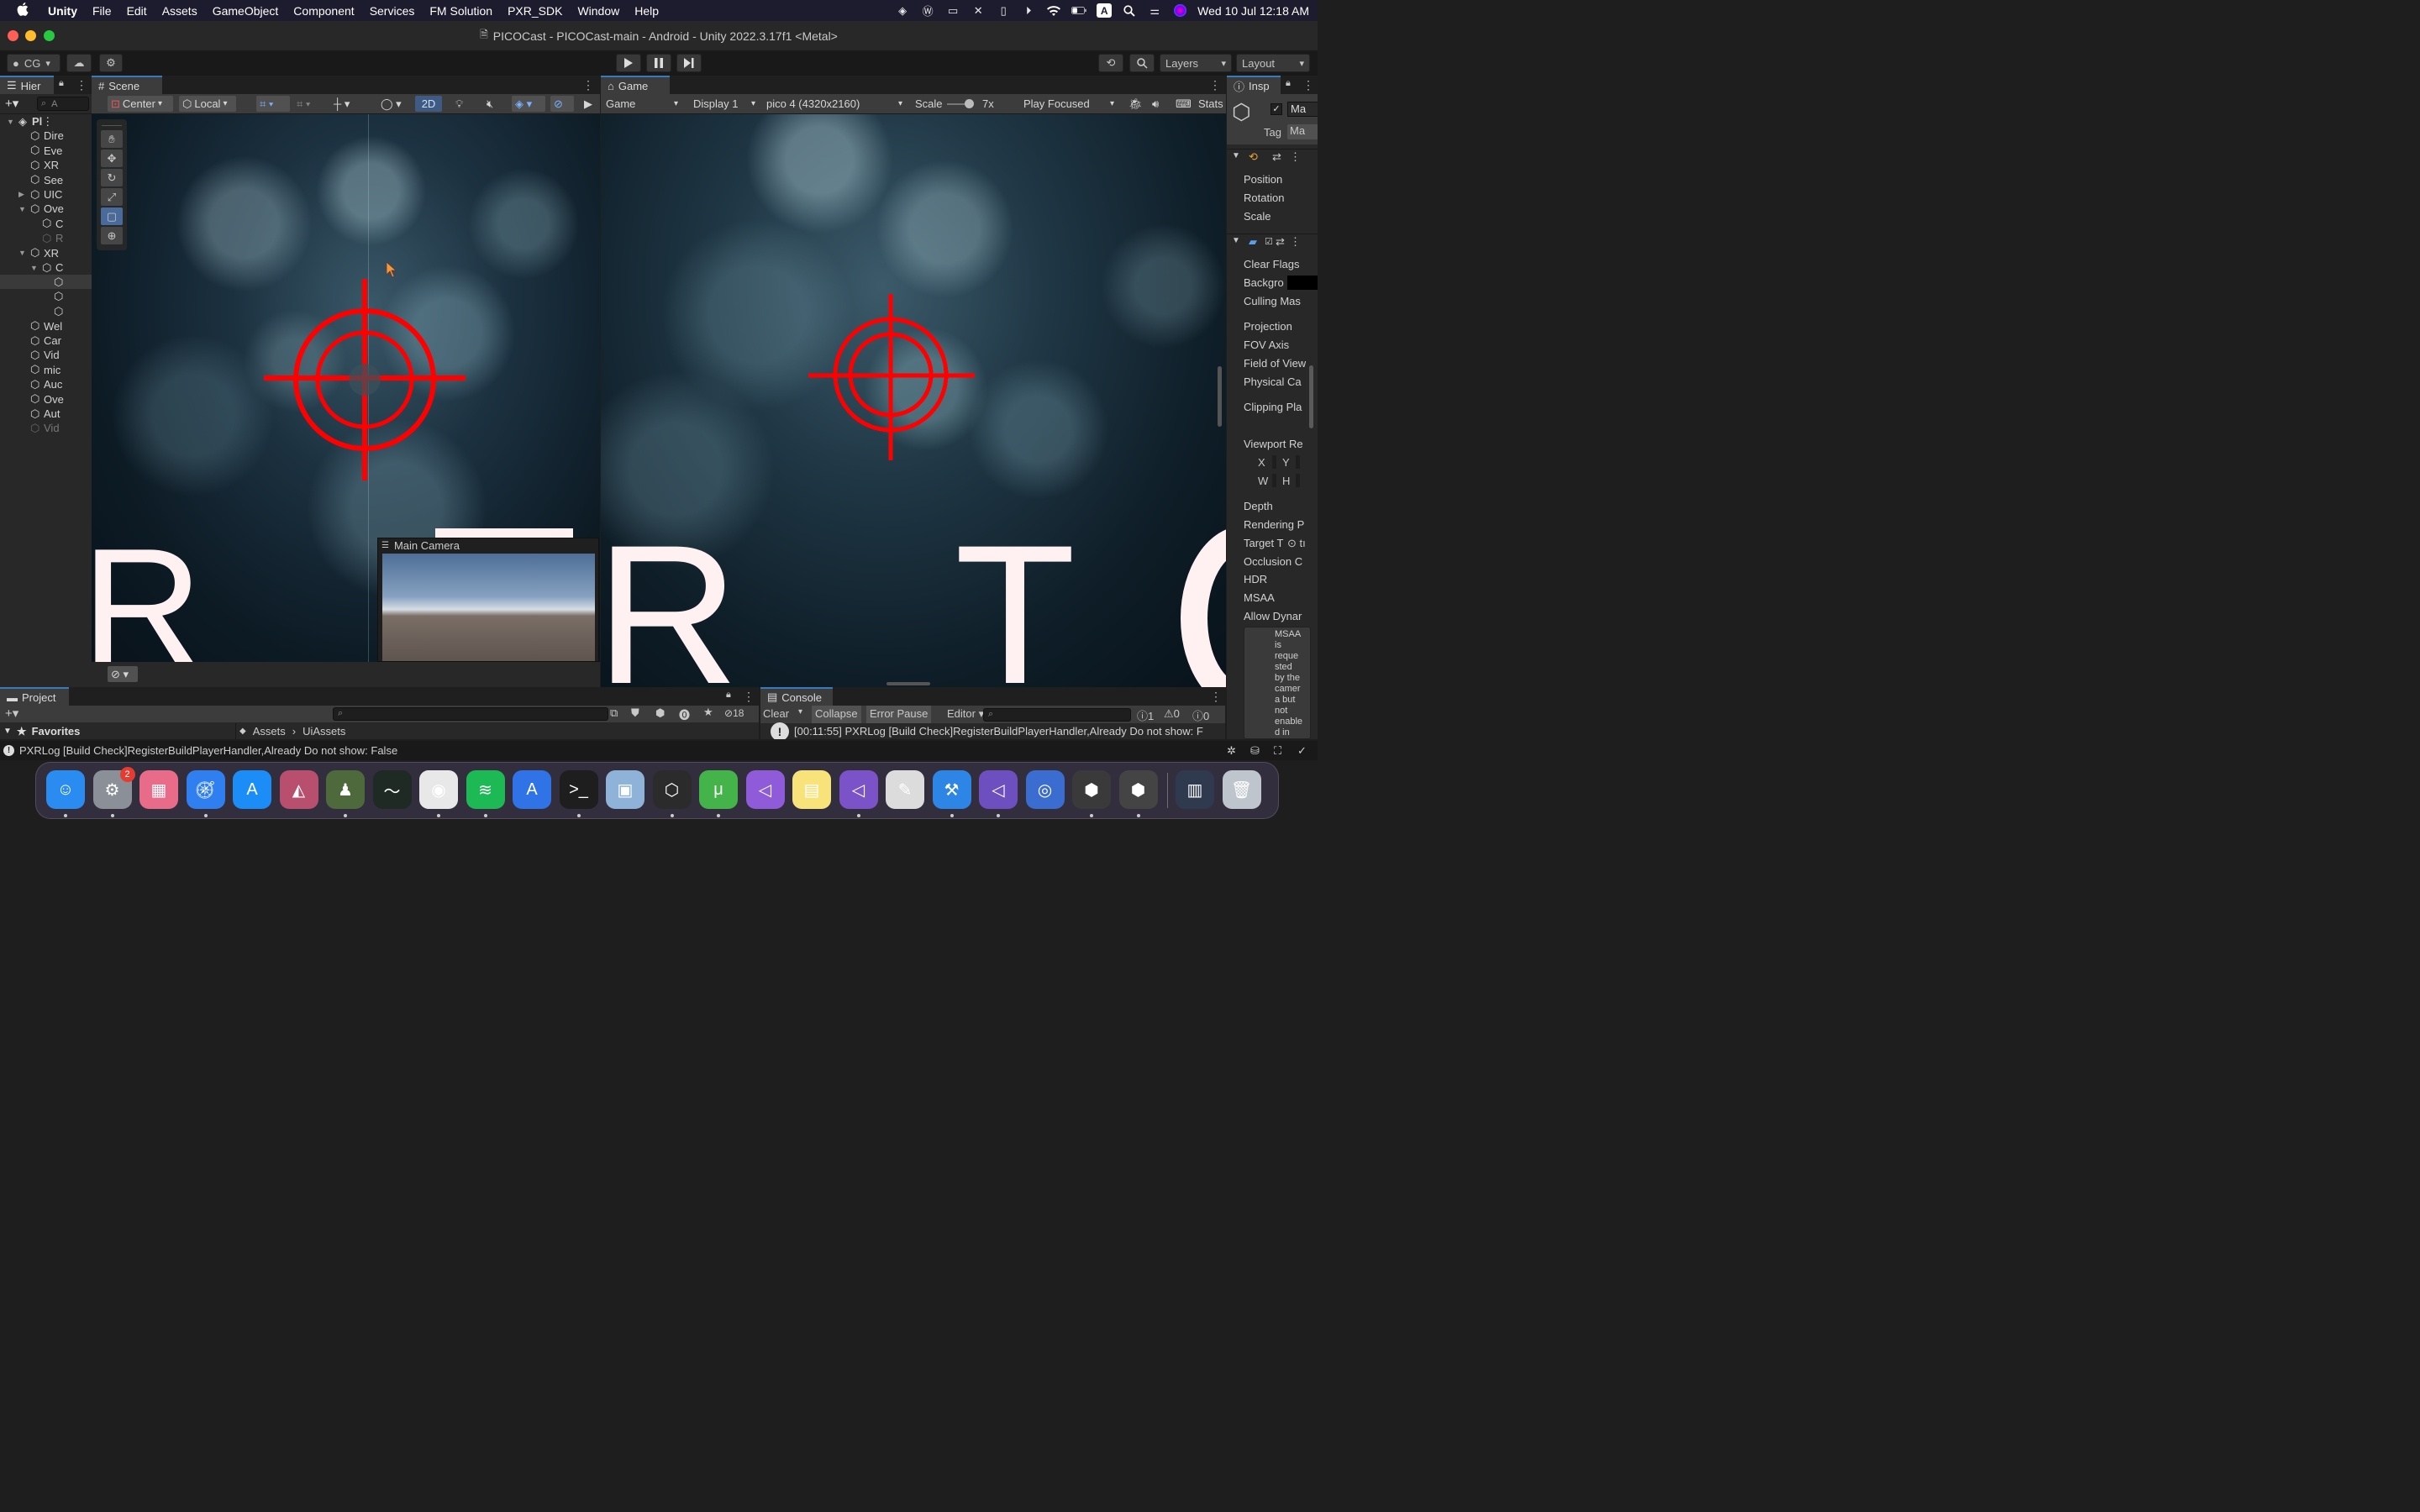 This screenshot has width=2420, height=1512. I want to click on menu-unity: Unity, so click(62, 11).